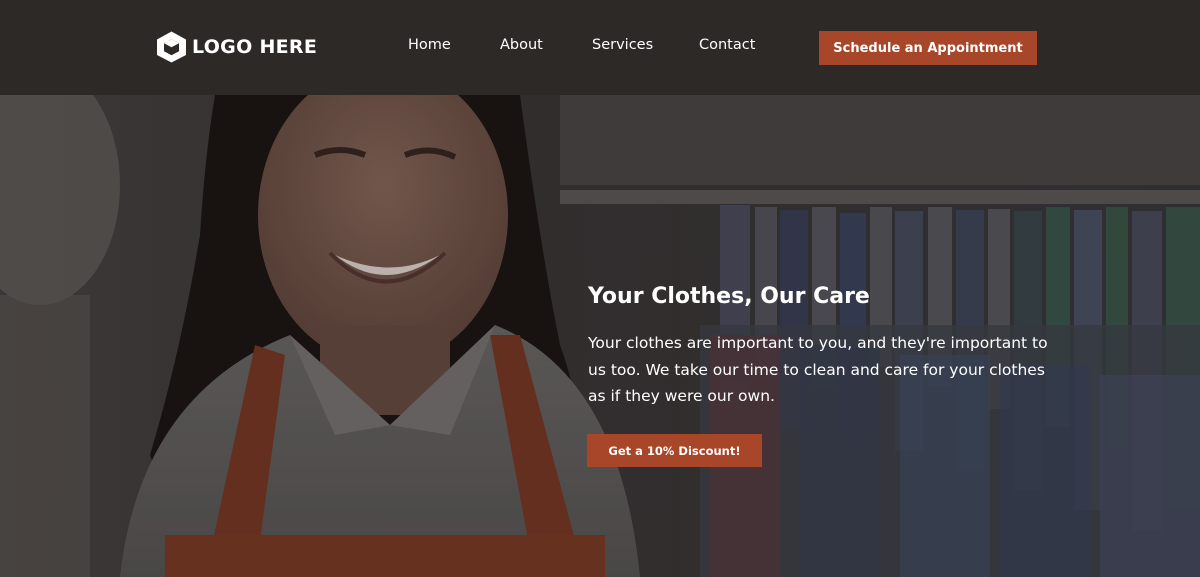  Describe the element at coordinates (729, 296) in the screenshot. I see `hero-title: Your Clothes, Our Care` at that location.